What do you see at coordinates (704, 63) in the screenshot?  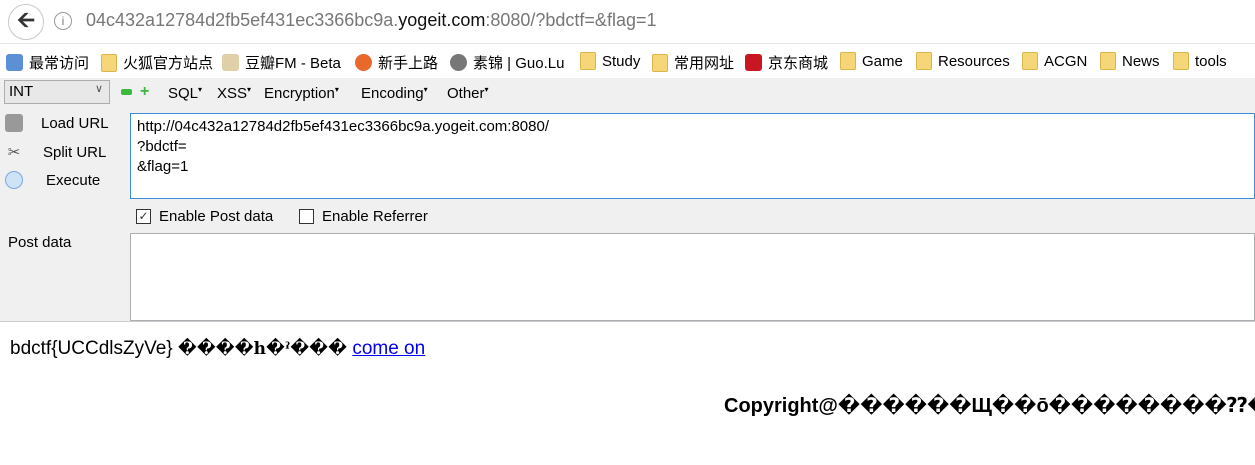 I see `bookmark-label: 常用网址` at bounding box center [704, 63].